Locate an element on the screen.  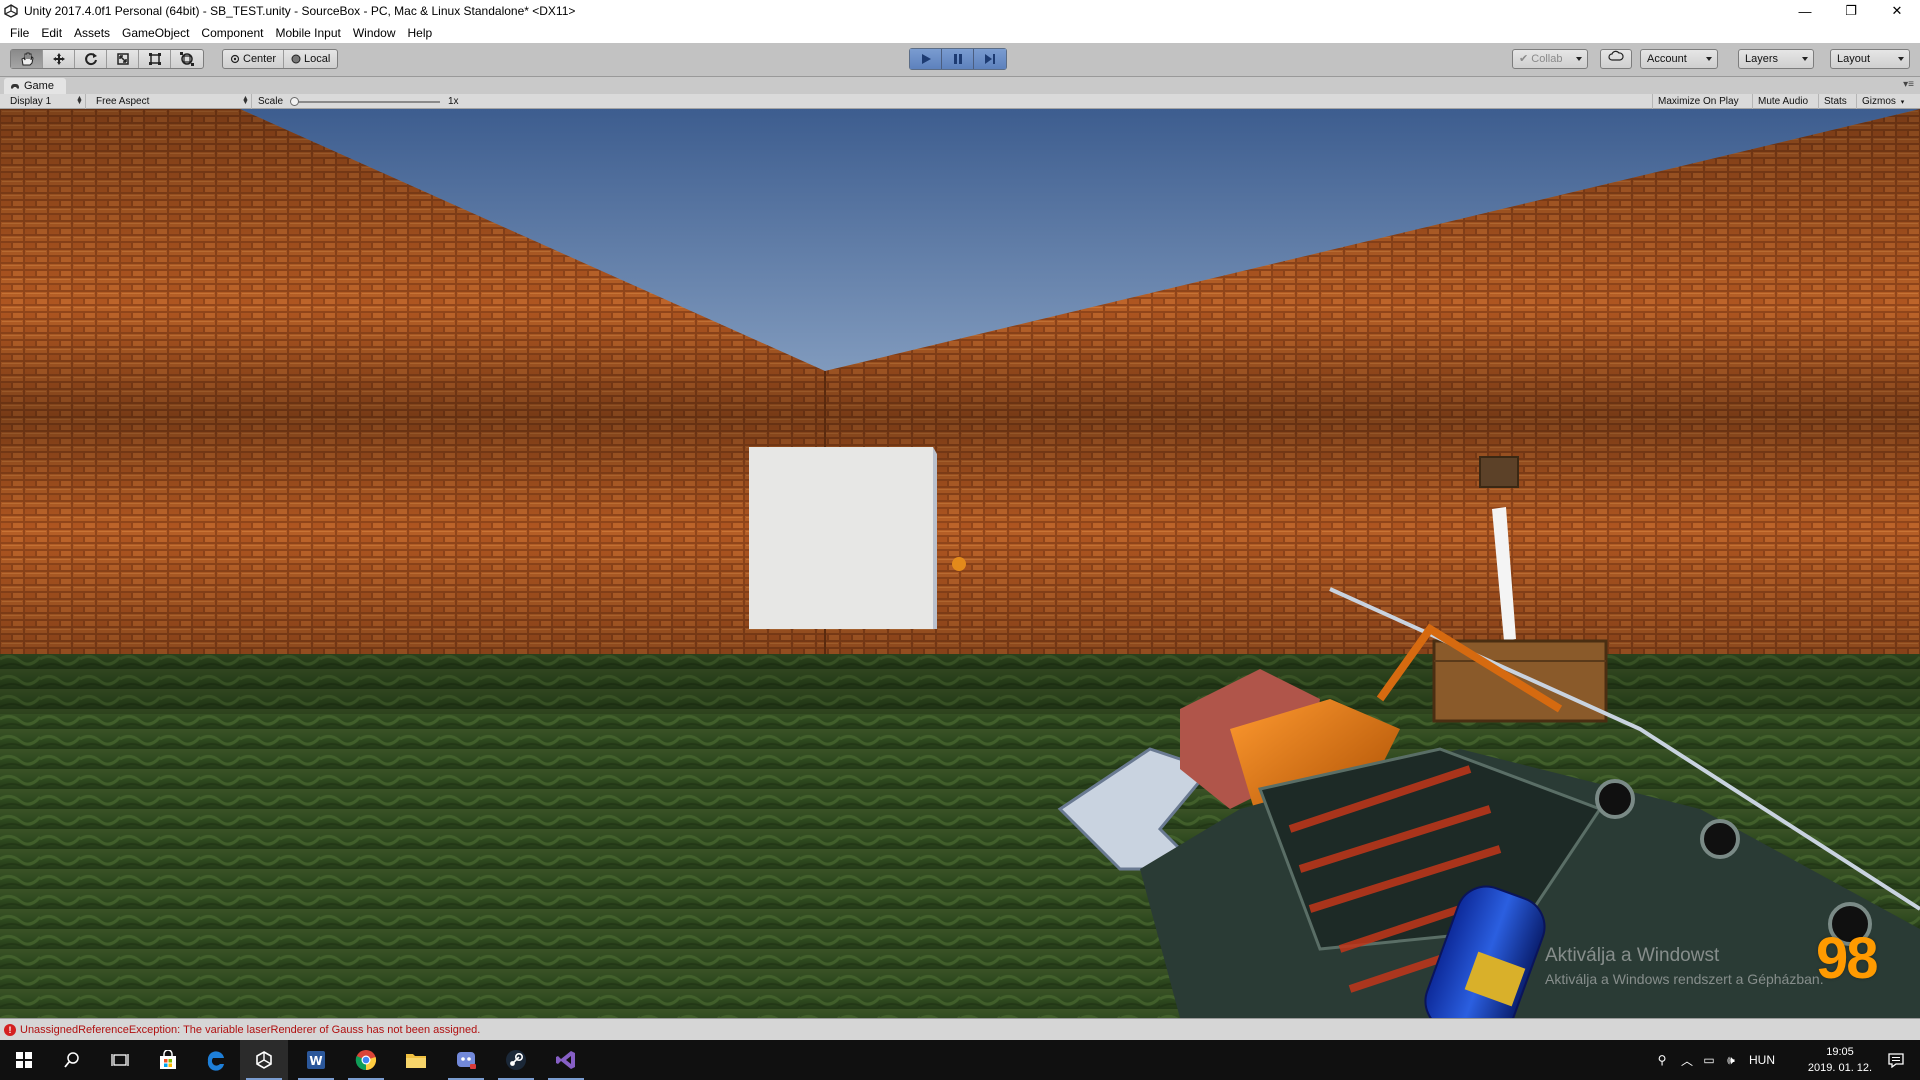
unity-icon is located at coordinates (264, 1060).